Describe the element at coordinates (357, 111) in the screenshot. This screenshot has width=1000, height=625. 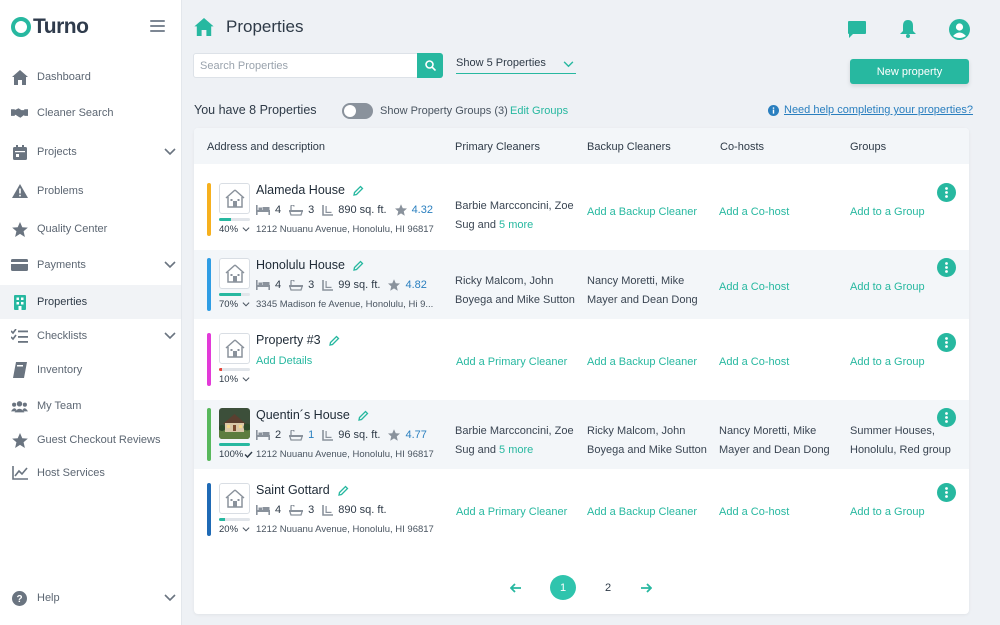
I see `property-groups-toggle` at that location.